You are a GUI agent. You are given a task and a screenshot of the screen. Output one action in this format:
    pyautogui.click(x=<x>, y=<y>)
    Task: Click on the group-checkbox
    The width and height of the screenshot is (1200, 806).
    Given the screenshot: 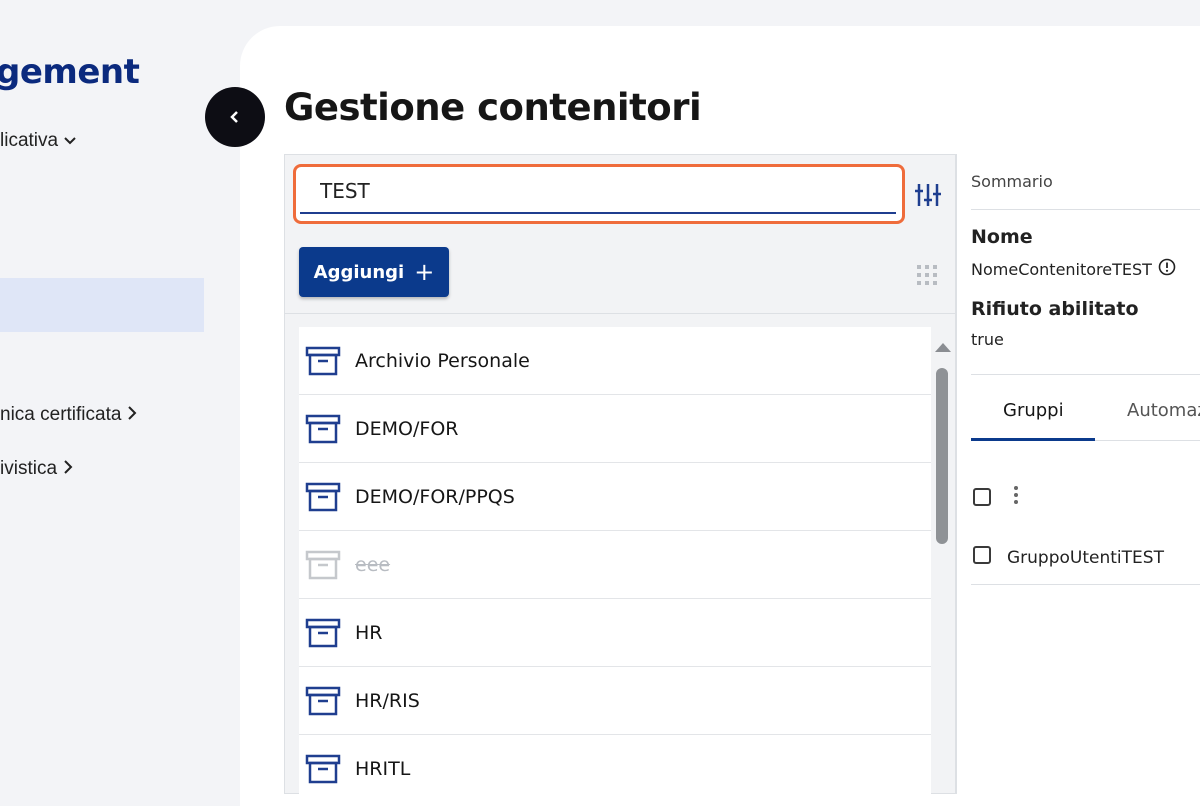 What is the action you would take?
    pyautogui.click(x=982, y=555)
    